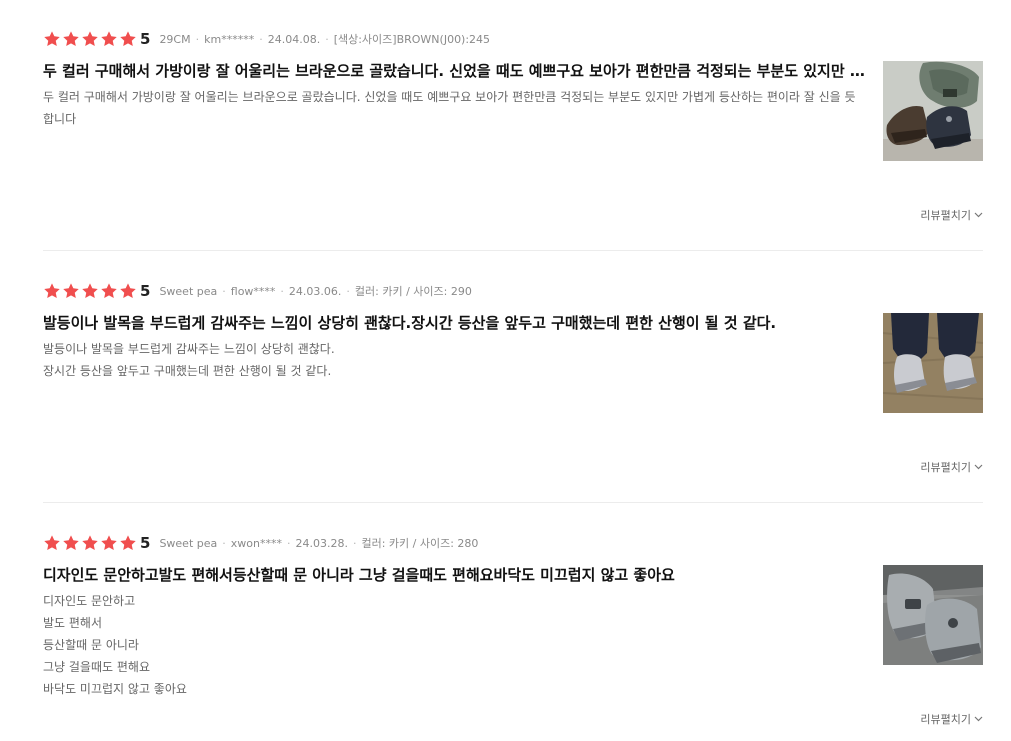 The width and height of the screenshot is (1011, 741). What do you see at coordinates (256, 543) in the screenshot?
I see `reviewer-name: xwon****` at bounding box center [256, 543].